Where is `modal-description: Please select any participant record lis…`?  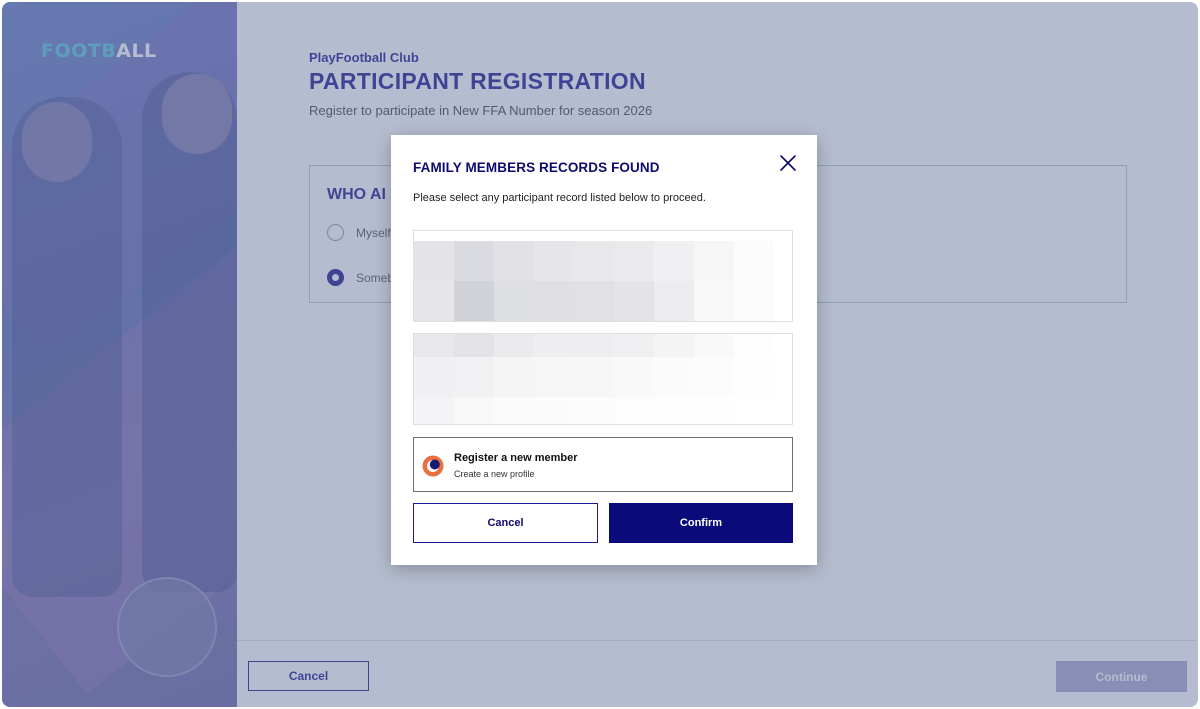 modal-description: Please select any participant record lis… is located at coordinates (559, 198).